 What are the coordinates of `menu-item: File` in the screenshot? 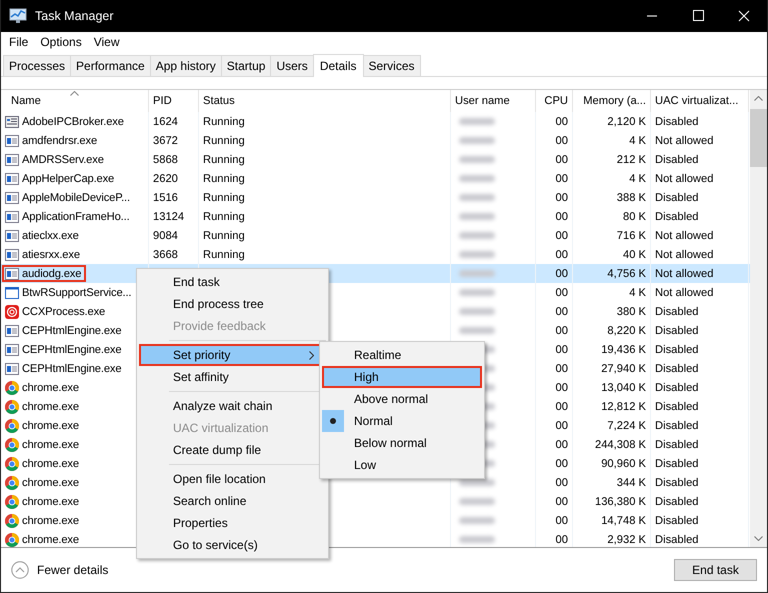 It's located at (18, 42).